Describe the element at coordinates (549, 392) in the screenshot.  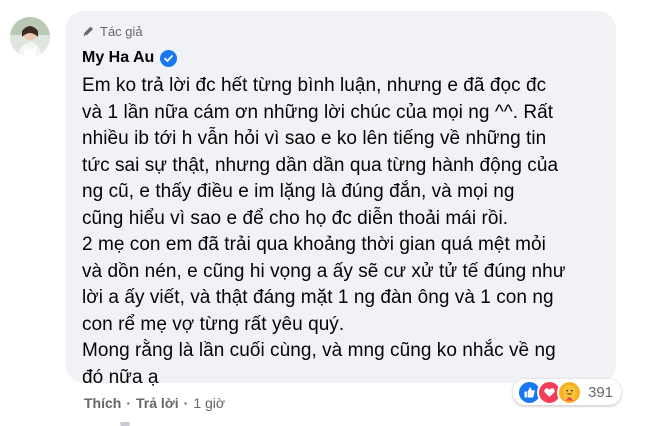
I see `reaction-icons` at that location.